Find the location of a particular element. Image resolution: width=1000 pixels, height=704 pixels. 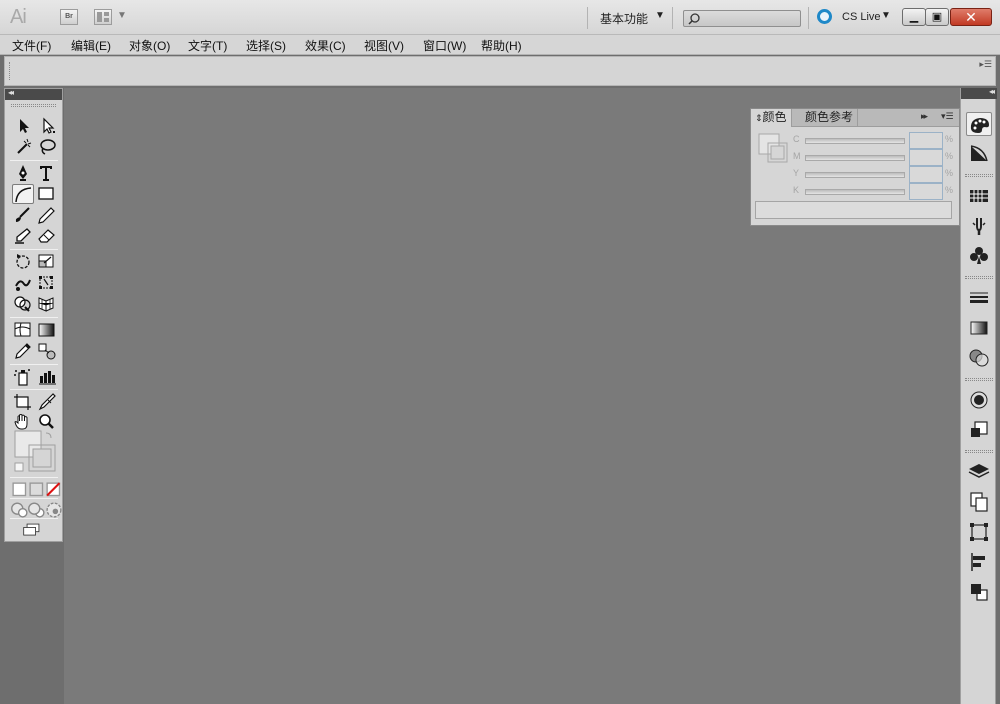

channel-label: Y is located at coordinates (796, 173).